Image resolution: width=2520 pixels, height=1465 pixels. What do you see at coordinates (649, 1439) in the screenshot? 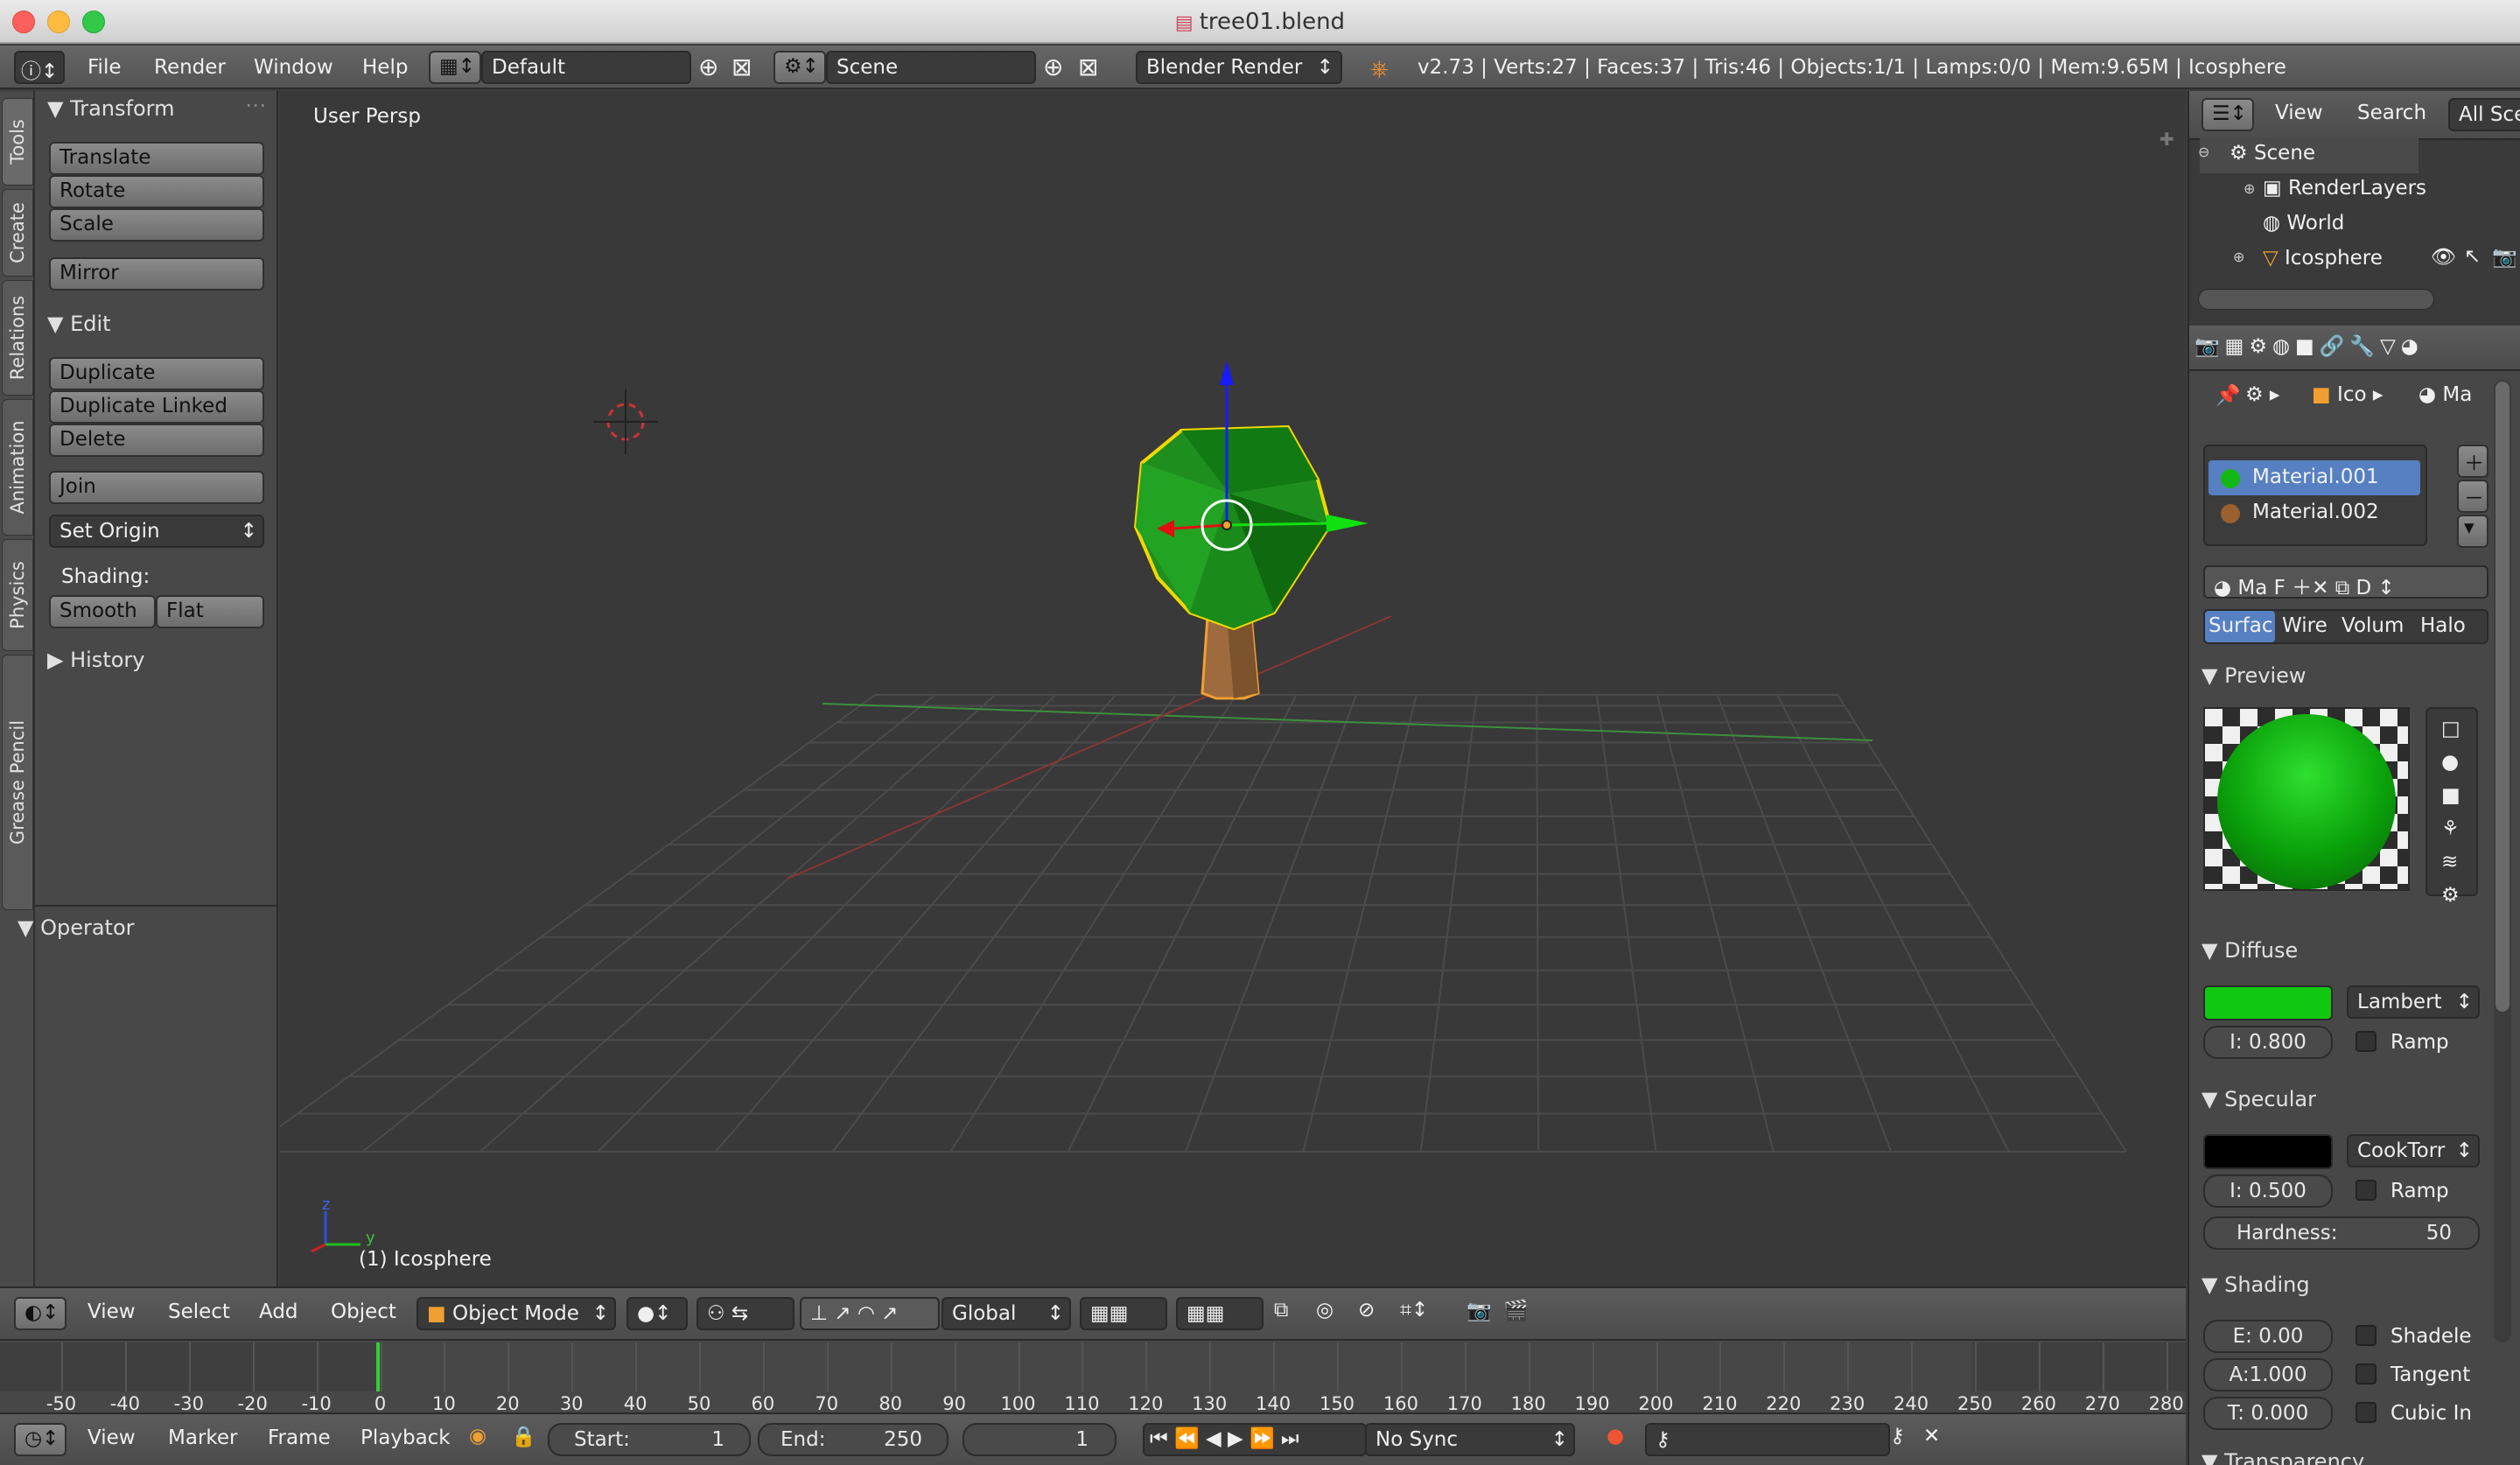
I see `start-frame-field: Start: 1` at bounding box center [649, 1439].